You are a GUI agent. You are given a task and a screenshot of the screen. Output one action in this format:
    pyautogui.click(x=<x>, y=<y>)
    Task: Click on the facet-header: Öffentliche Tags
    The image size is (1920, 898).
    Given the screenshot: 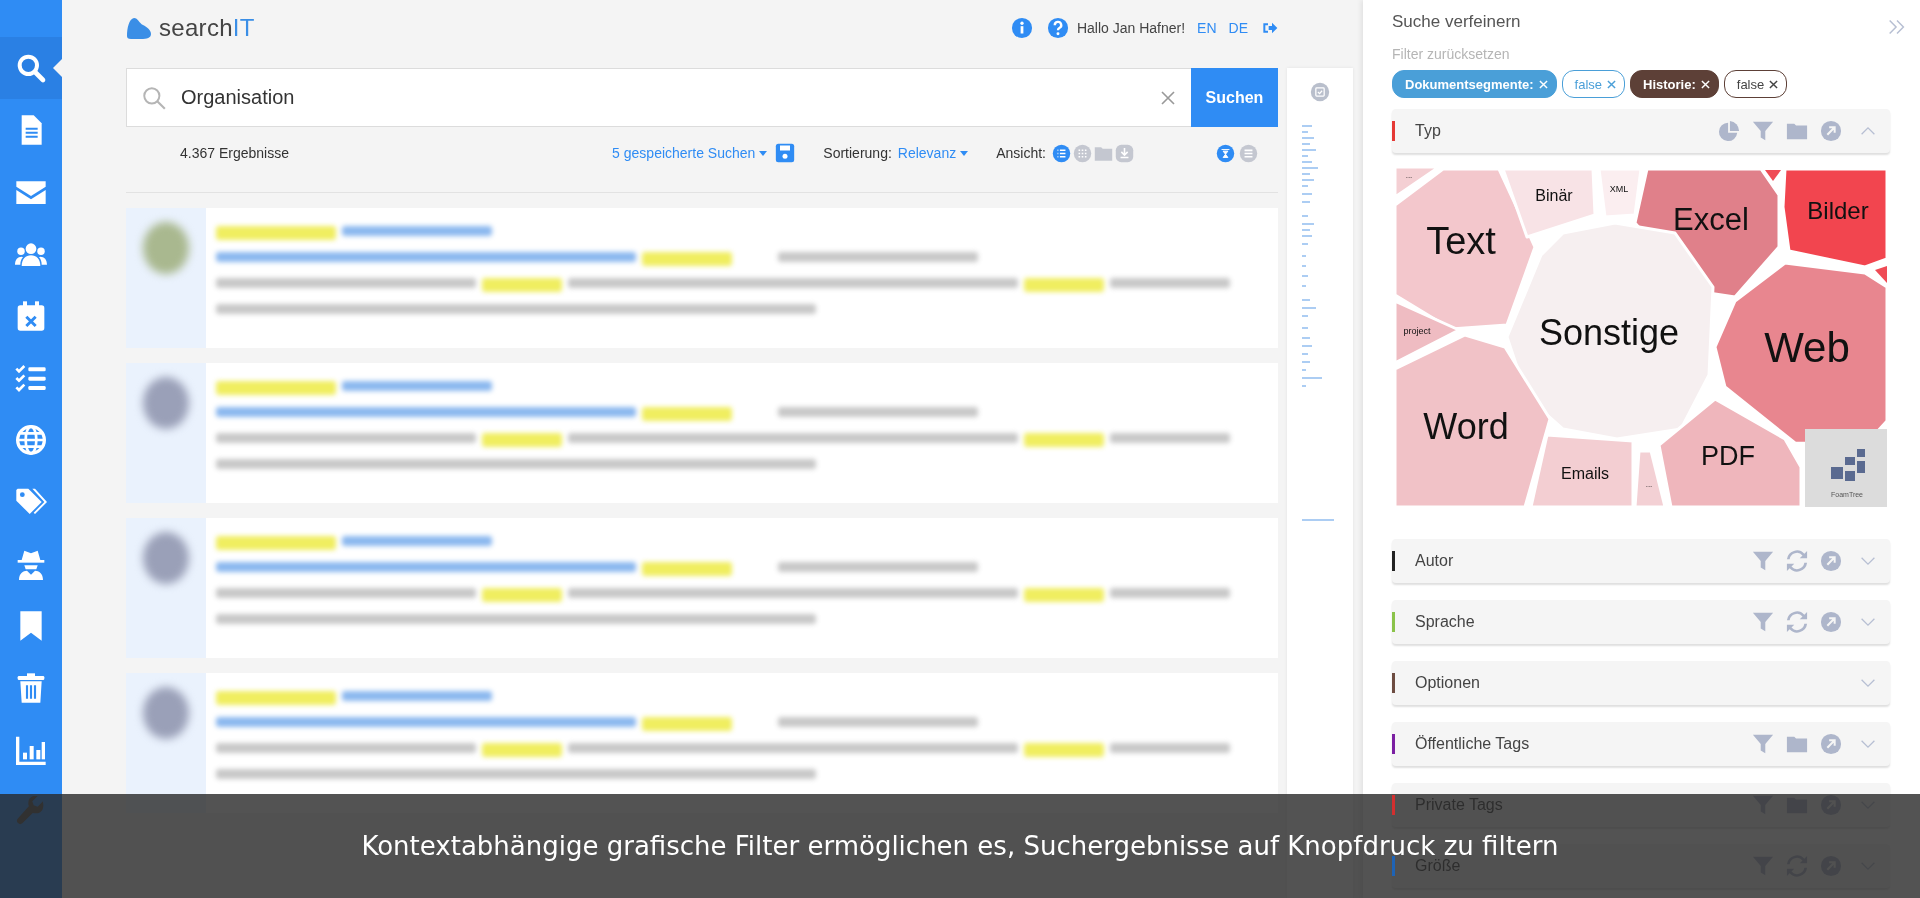 What is the action you would take?
    pyautogui.click(x=1641, y=744)
    